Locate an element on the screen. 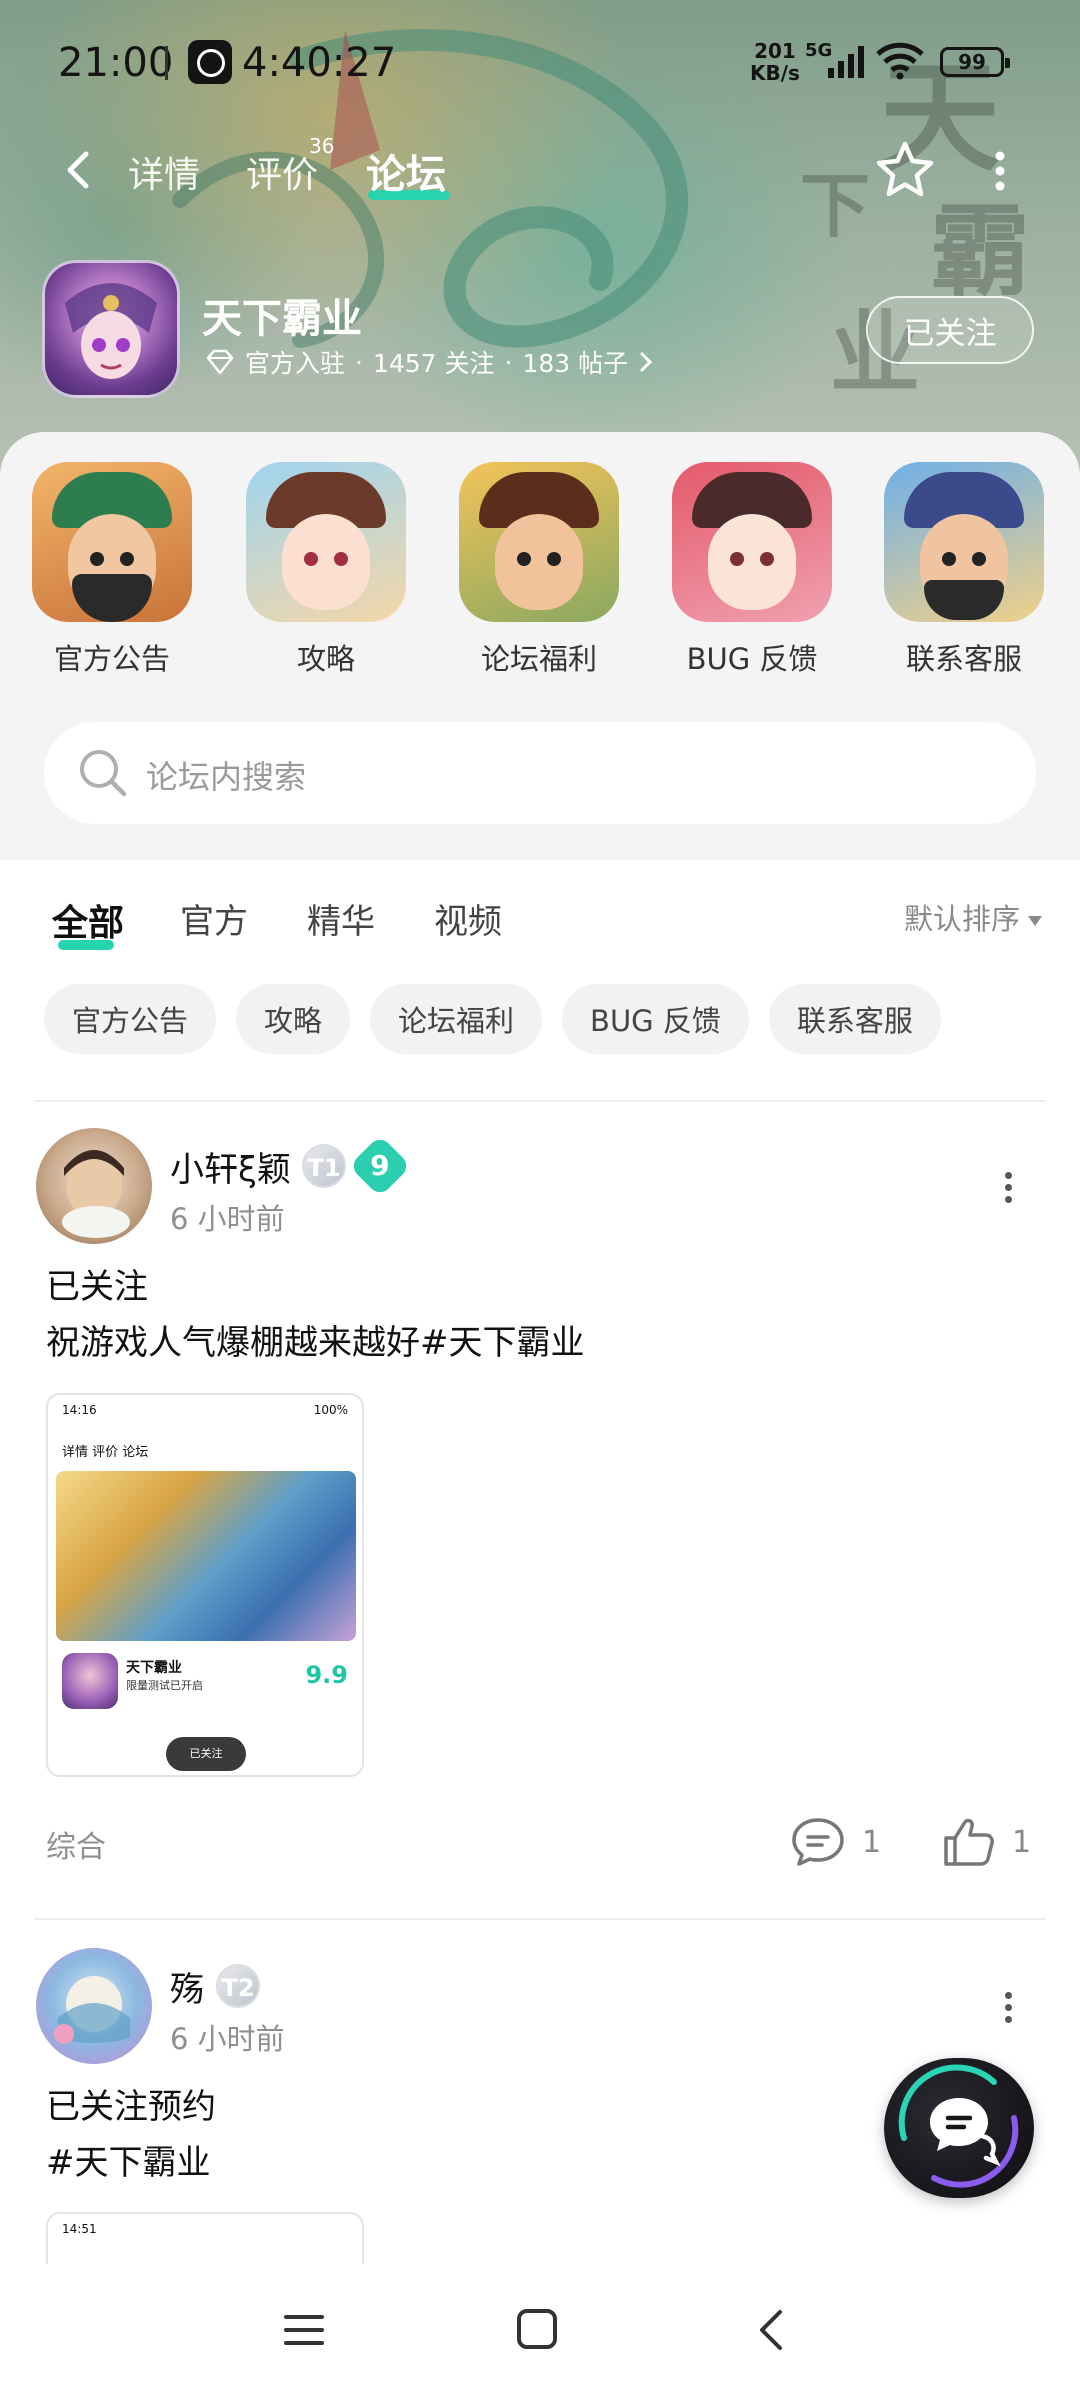  status-timer: 4:40:27 is located at coordinates (319, 63).